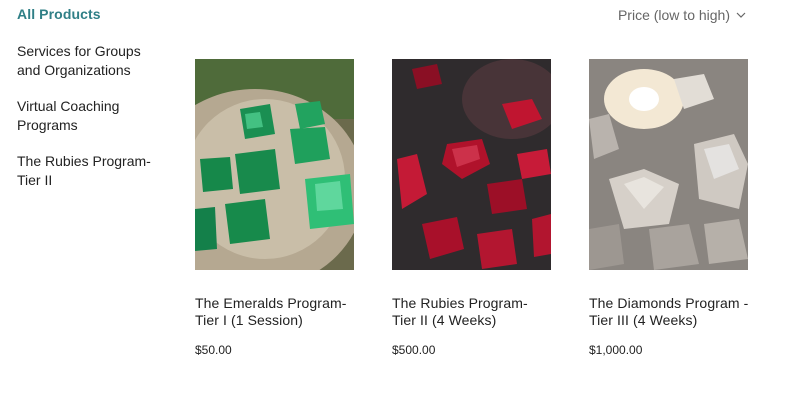 Image resolution: width=800 pixels, height=393 pixels. What do you see at coordinates (741, 15) in the screenshot?
I see `chevron-down-icon` at bounding box center [741, 15].